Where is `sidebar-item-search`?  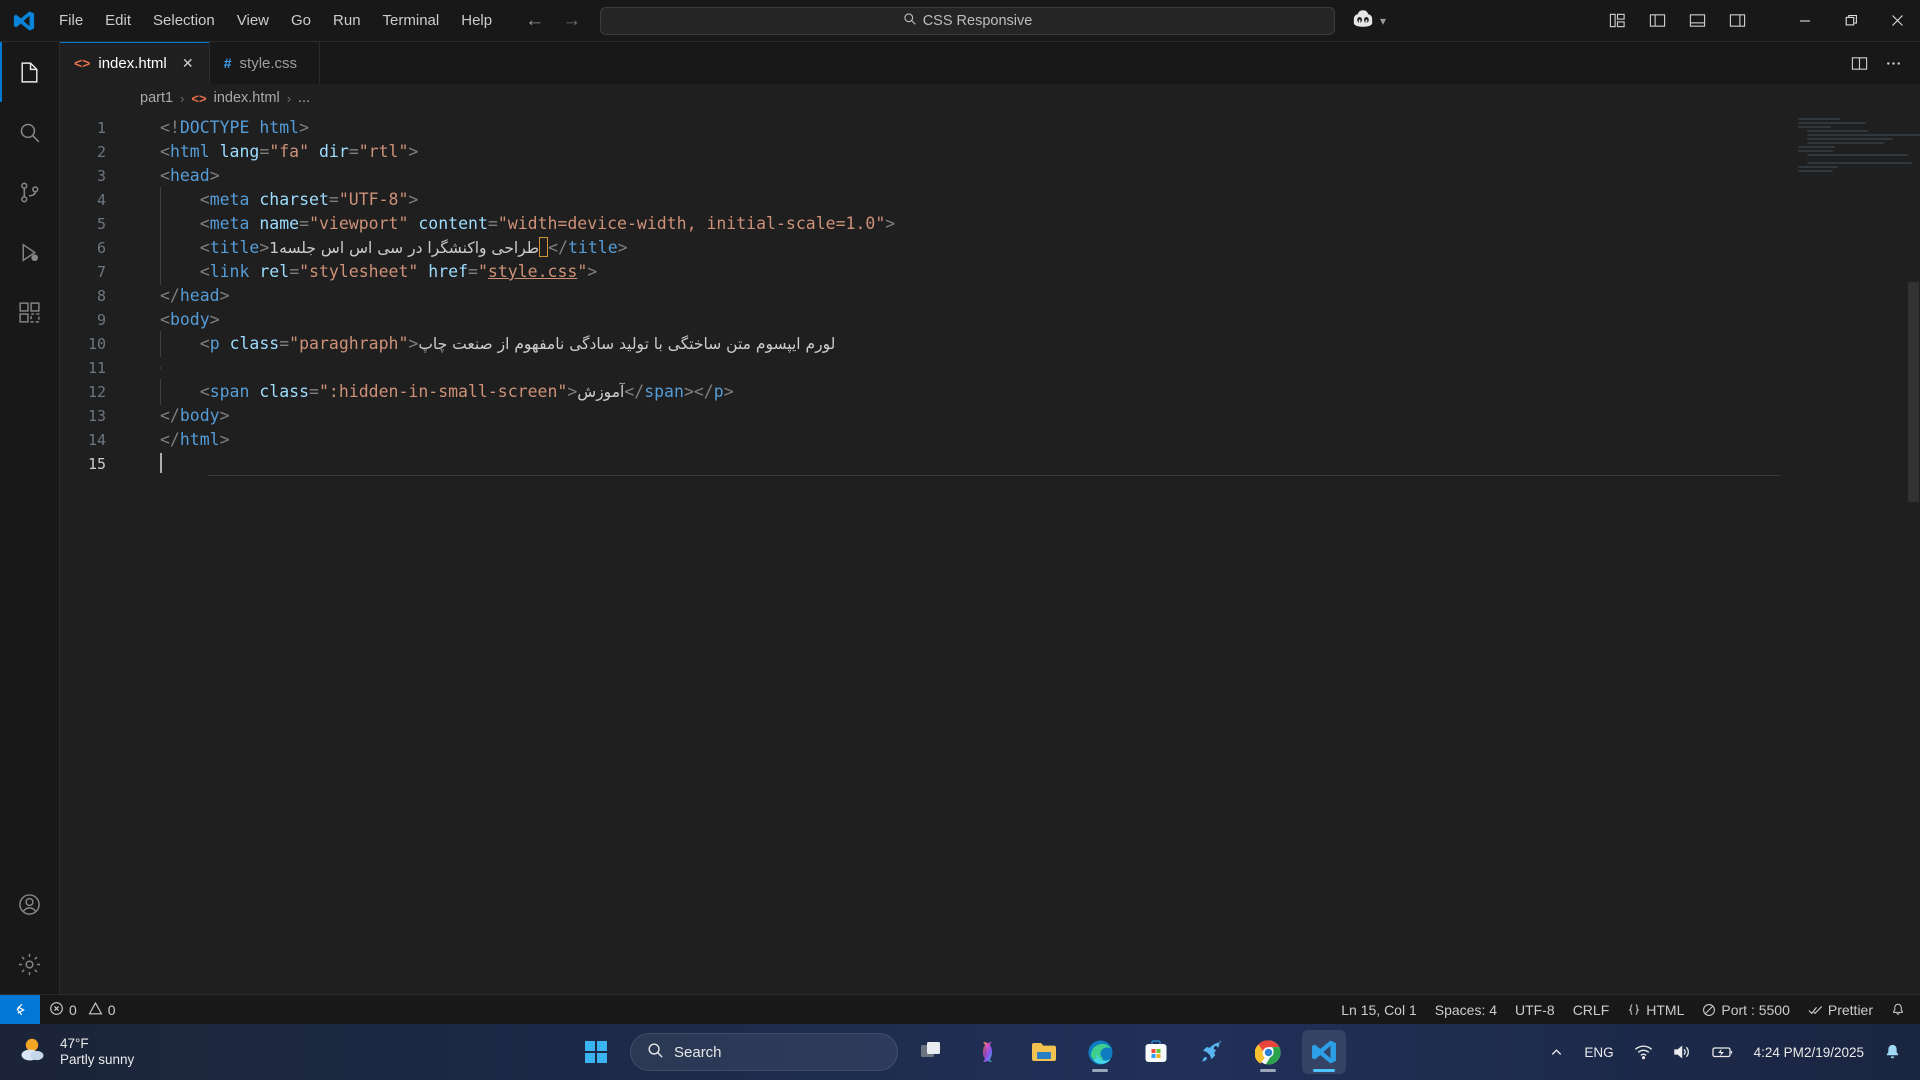
sidebar-item-search is located at coordinates (30, 132).